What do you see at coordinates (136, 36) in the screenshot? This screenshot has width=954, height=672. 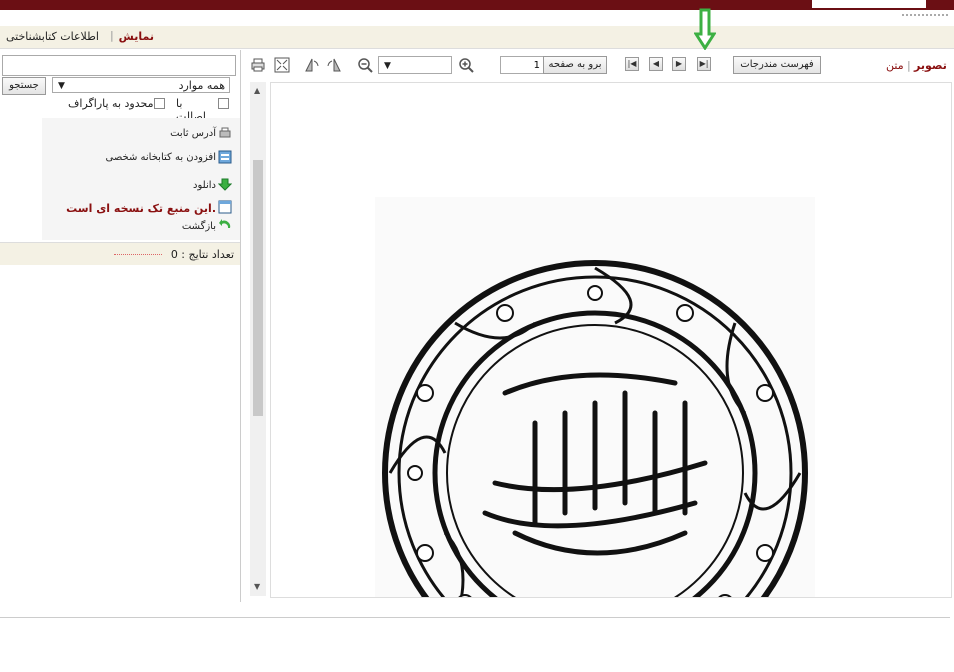 I see `tab-display: نمایش` at bounding box center [136, 36].